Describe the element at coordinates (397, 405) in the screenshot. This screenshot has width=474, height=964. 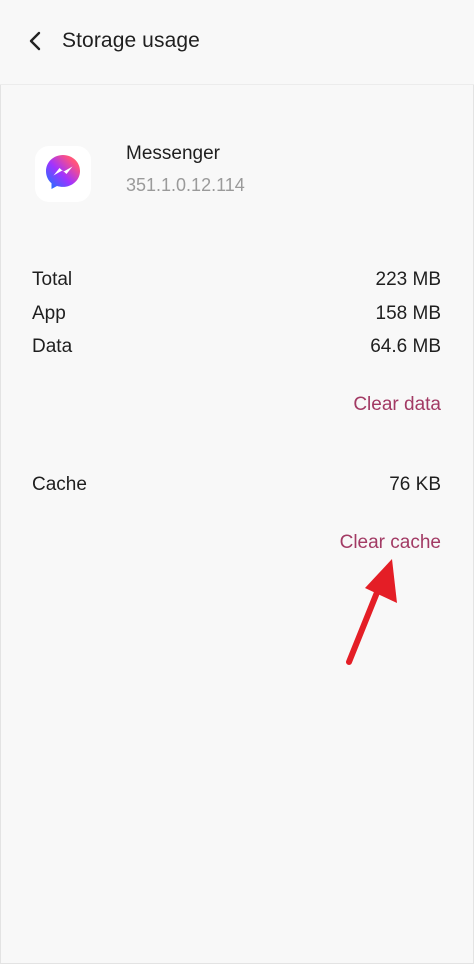
I see `clear-data-button: Clear data` at that location.